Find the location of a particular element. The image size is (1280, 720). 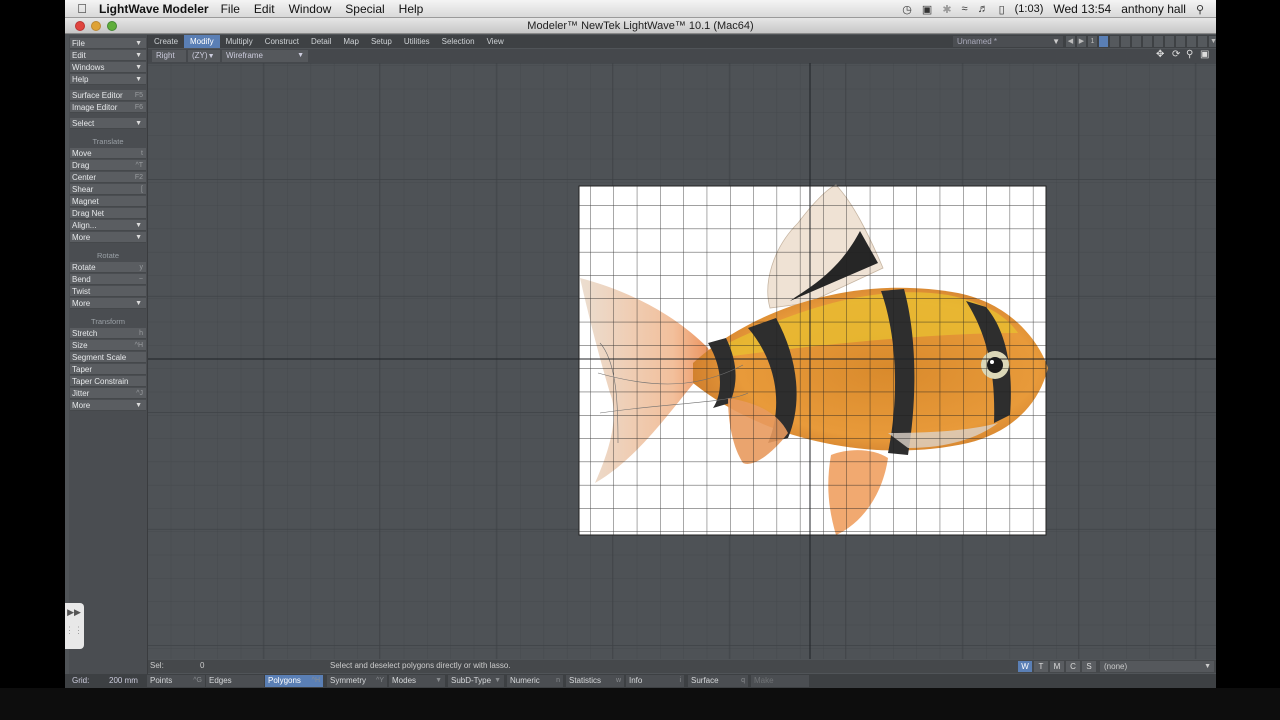

minimize-window-button is located at coordinates (96, 26).